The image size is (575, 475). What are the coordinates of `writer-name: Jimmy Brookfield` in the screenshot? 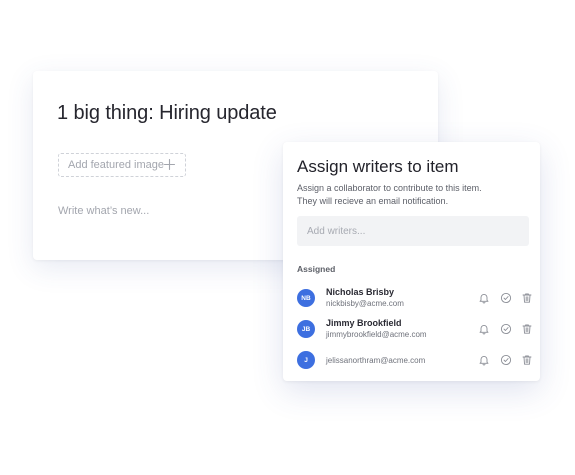 It's located at (364, 323).